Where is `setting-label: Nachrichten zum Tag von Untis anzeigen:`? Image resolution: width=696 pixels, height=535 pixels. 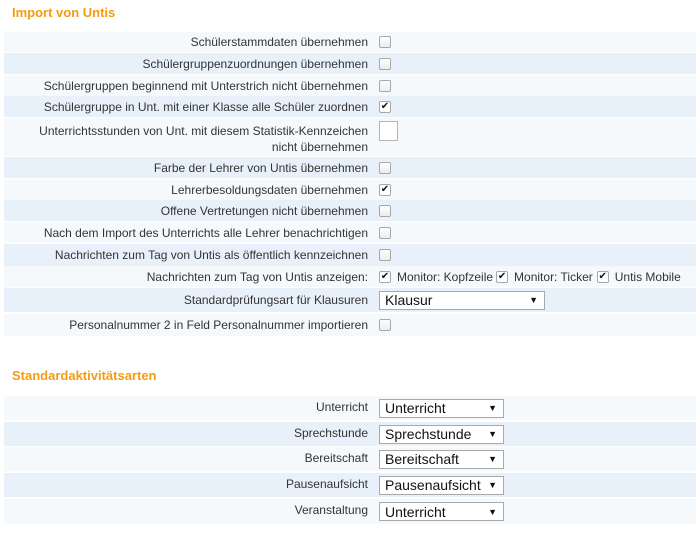 setting-label: Nachrichten zum Tag von Untis anzeigen: is located at coordinates (186, 277).